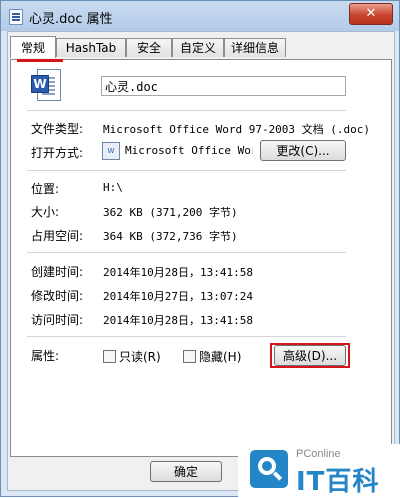 This screenshot has width=400, height=498. What do you see at coordinates (318, 454) in the screenshot?
I see `watermark-small-text: PConline` at bounding box center [318, 454].